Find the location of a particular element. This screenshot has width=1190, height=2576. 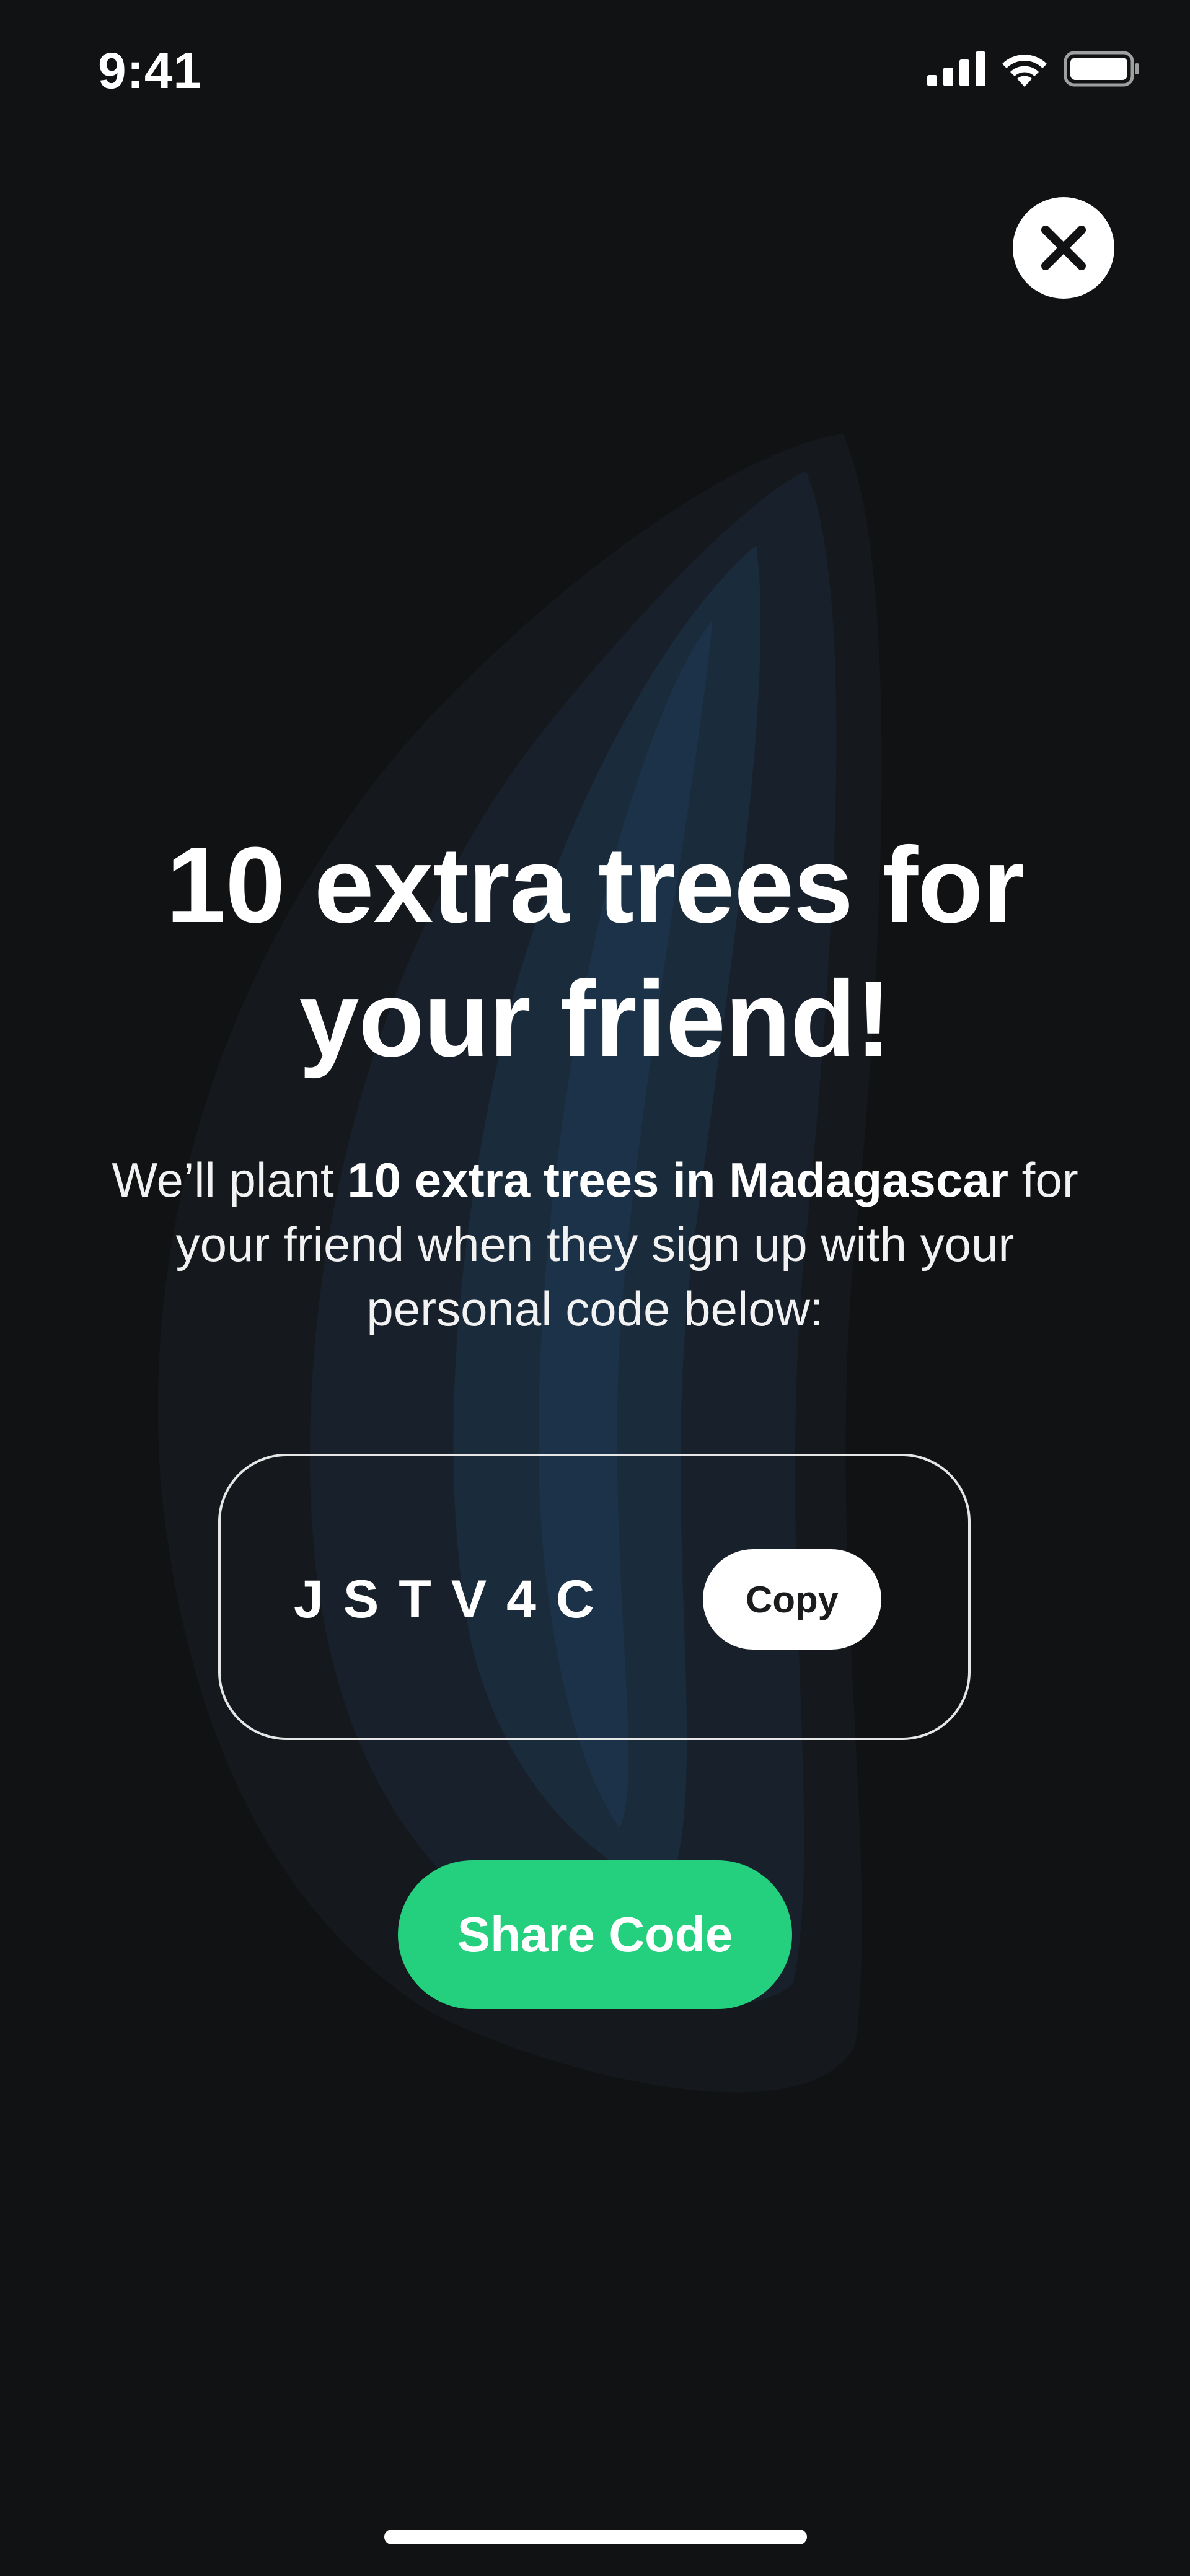

battery-icon is located at coordinates (1101, 69).